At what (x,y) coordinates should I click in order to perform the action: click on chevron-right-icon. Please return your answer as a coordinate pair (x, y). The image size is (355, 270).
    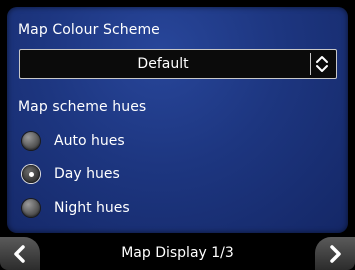
    Looking at the image, I should click on (335, 253).